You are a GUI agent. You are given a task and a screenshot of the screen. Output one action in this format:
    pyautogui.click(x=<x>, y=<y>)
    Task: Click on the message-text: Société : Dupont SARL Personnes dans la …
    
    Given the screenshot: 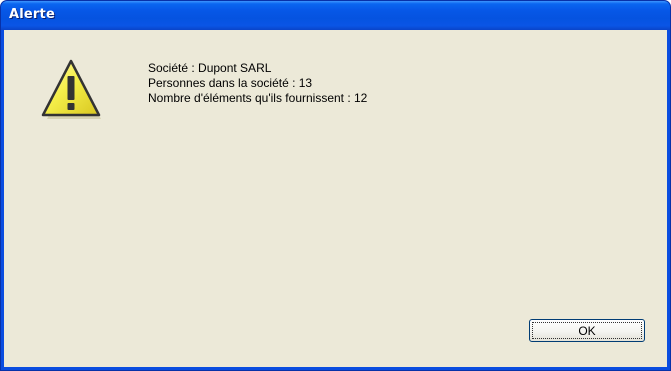 What is the action you would take?
    pyautogui.click(x=257, y=83)
    